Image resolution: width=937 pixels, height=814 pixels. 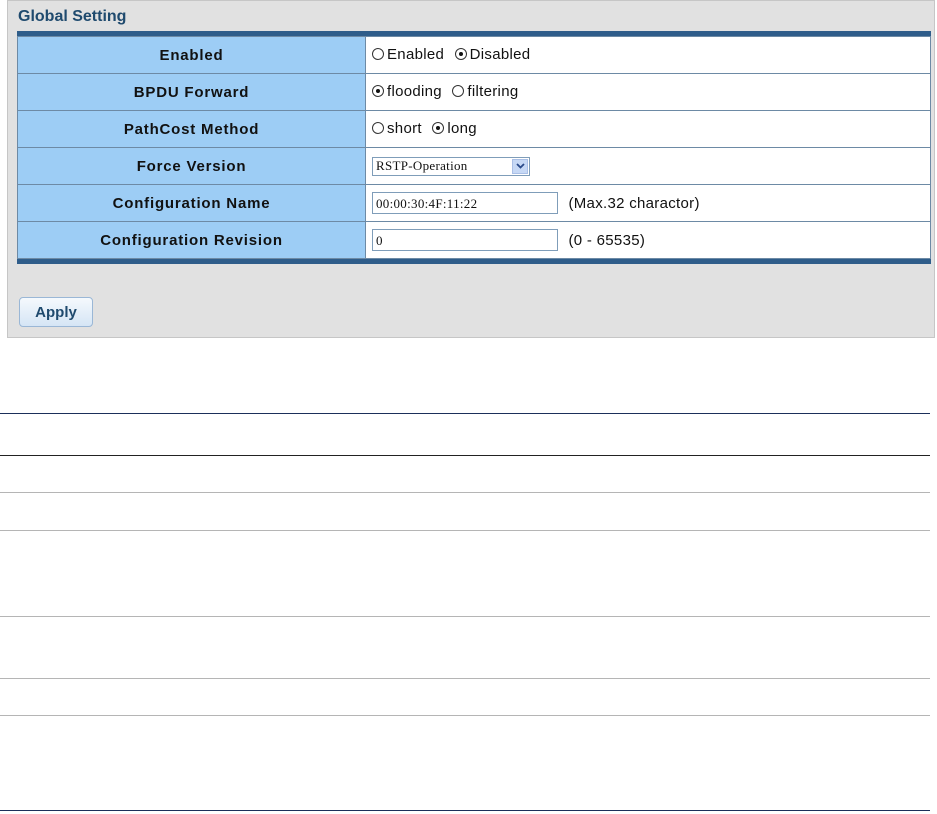 I want to click on radio-long: long, so click(x=454, y=128).